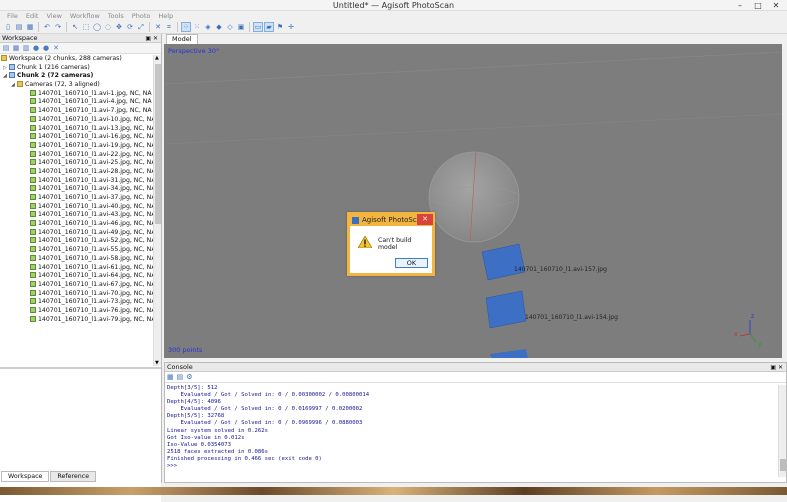 The width and height of the screenshot is (787, 502). I want to click on chunk-icon, so click(12, 75).